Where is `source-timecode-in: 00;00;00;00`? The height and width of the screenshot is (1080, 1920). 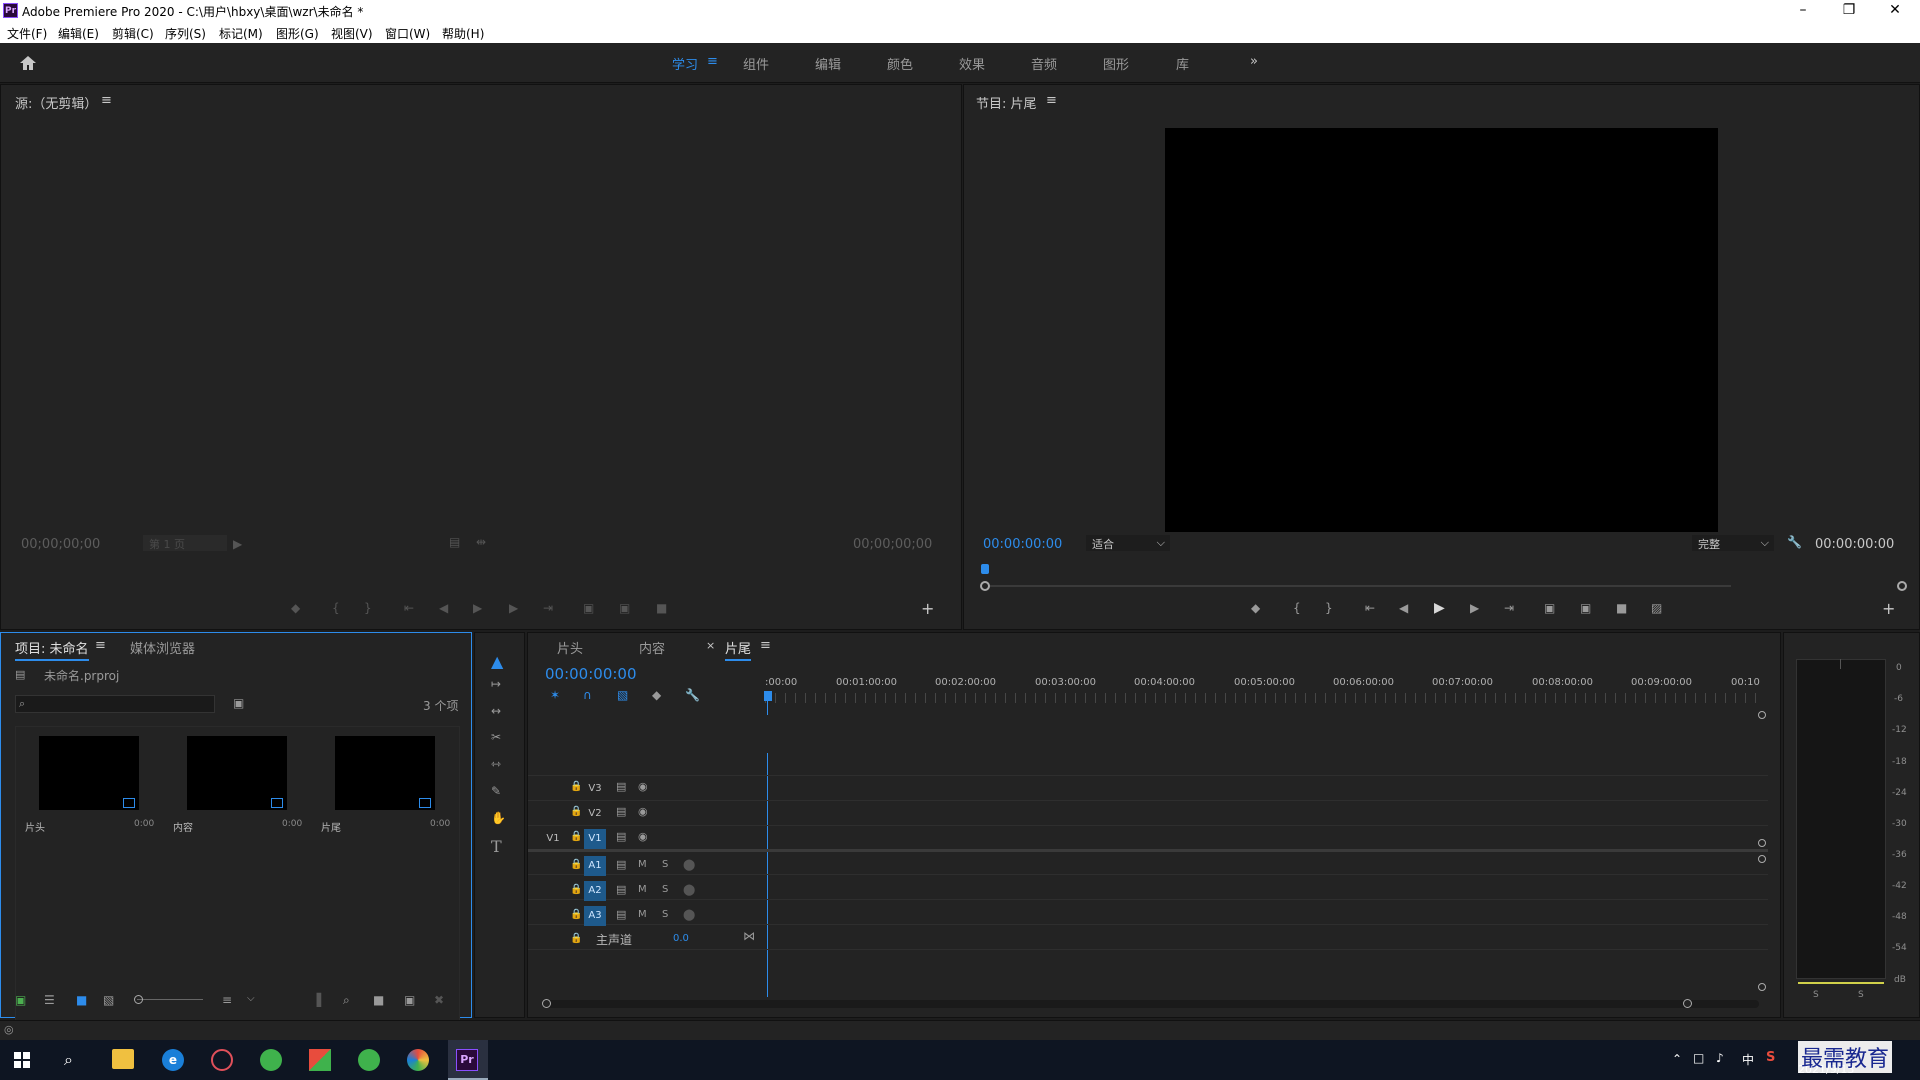 source-timecode-in: 00;00;00;00 is located at coordinates (60, 544).